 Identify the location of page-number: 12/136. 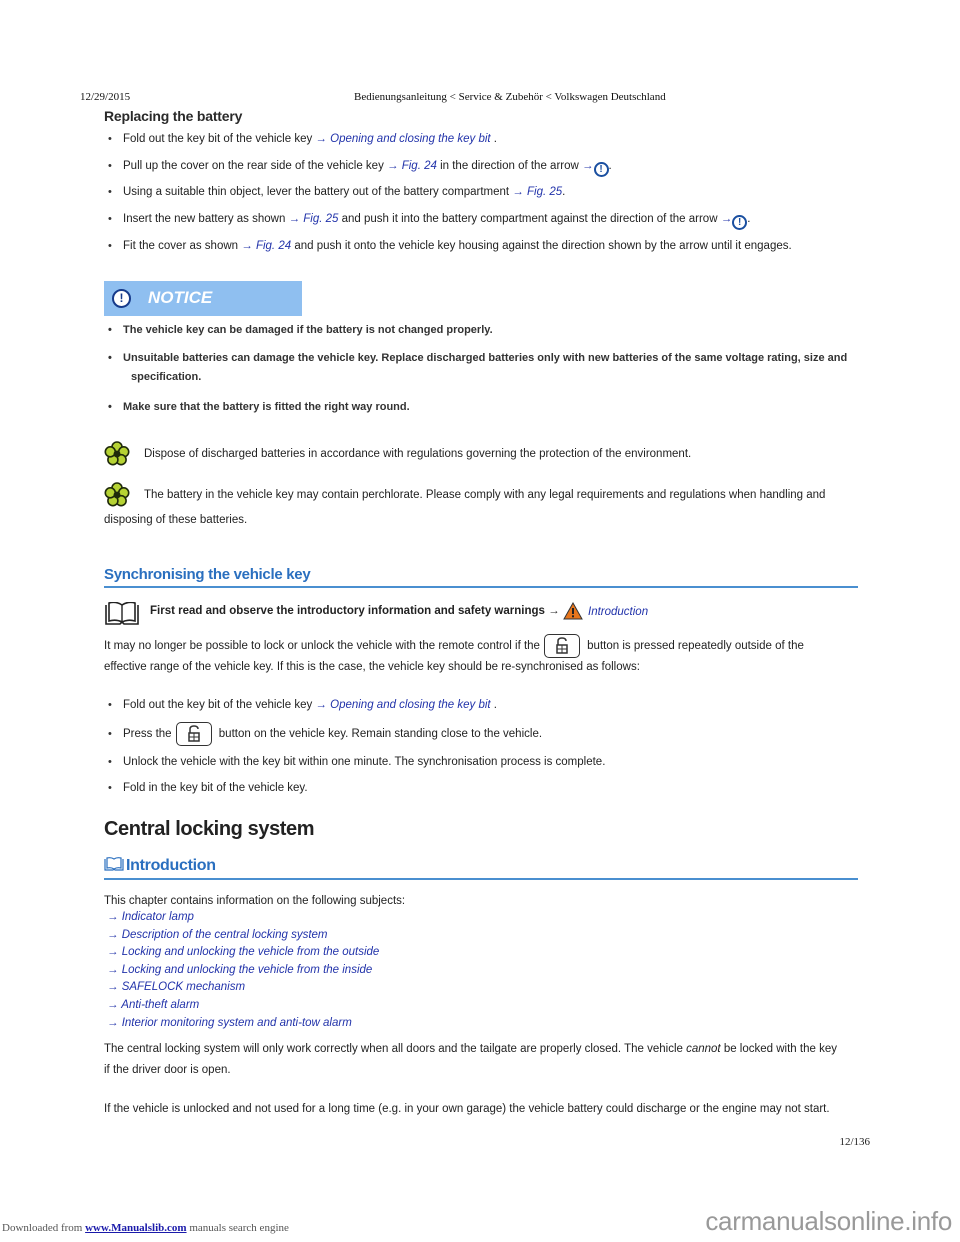
(854, 1142).